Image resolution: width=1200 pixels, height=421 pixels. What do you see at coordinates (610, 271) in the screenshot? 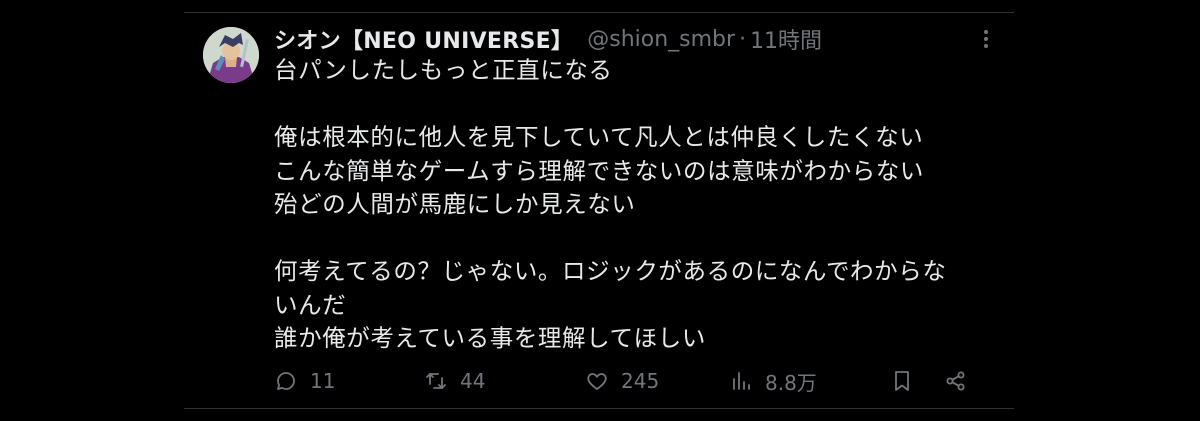
I see `text-line: 何考えてるの？じゃない。ロジックがあるのになんでわからな` at bounding box center [610, 271].